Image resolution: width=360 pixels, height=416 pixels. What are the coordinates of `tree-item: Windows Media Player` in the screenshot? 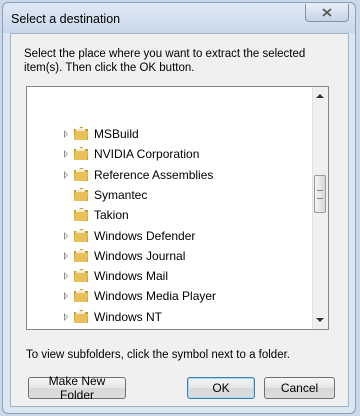 It's located at (170, 296).